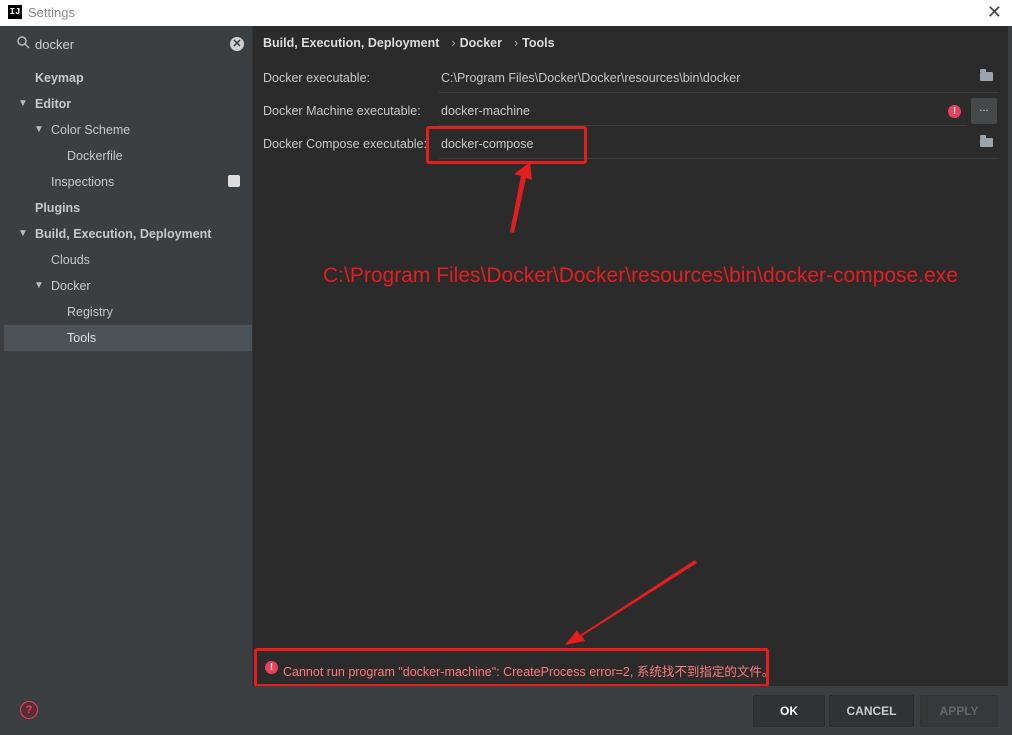 The height and width of the screenshot is (735, 1012). What do you see at coordinates (789, 711) in the screenshot?
I see `ok-button: OK` at bounding box center [789, 711].